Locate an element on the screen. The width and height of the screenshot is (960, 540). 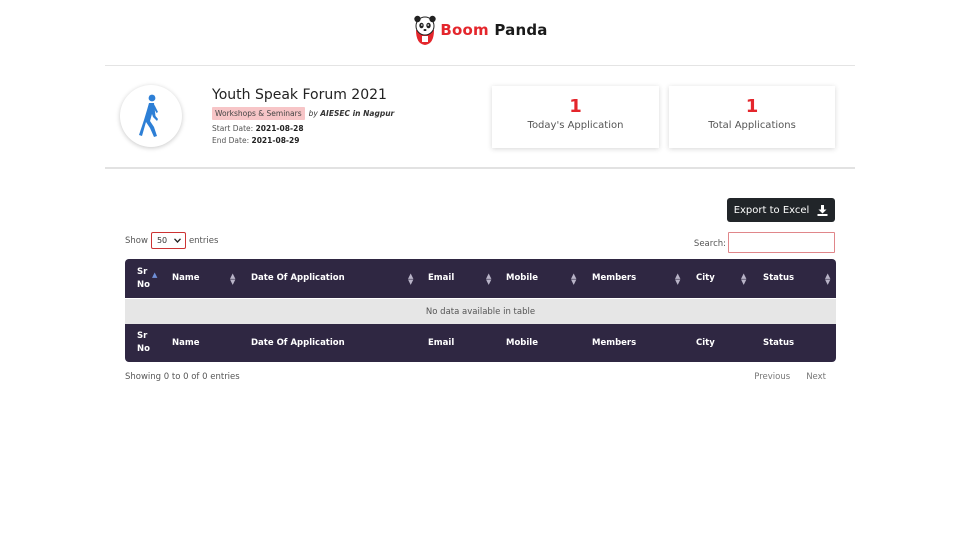
brand-word-1: Boom is located at coordinates (464, 30).